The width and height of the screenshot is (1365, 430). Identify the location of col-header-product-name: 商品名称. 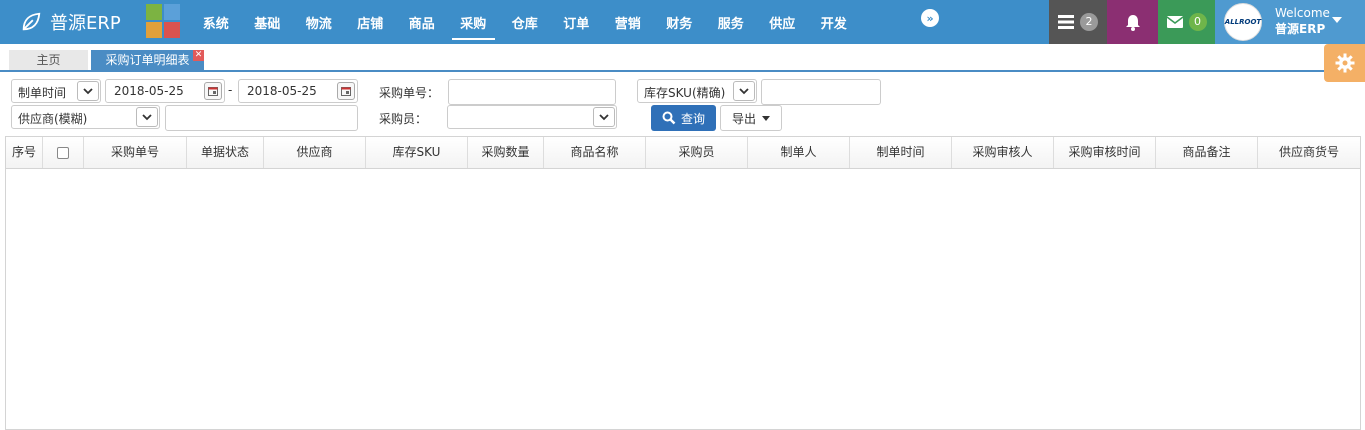
(595, 152).